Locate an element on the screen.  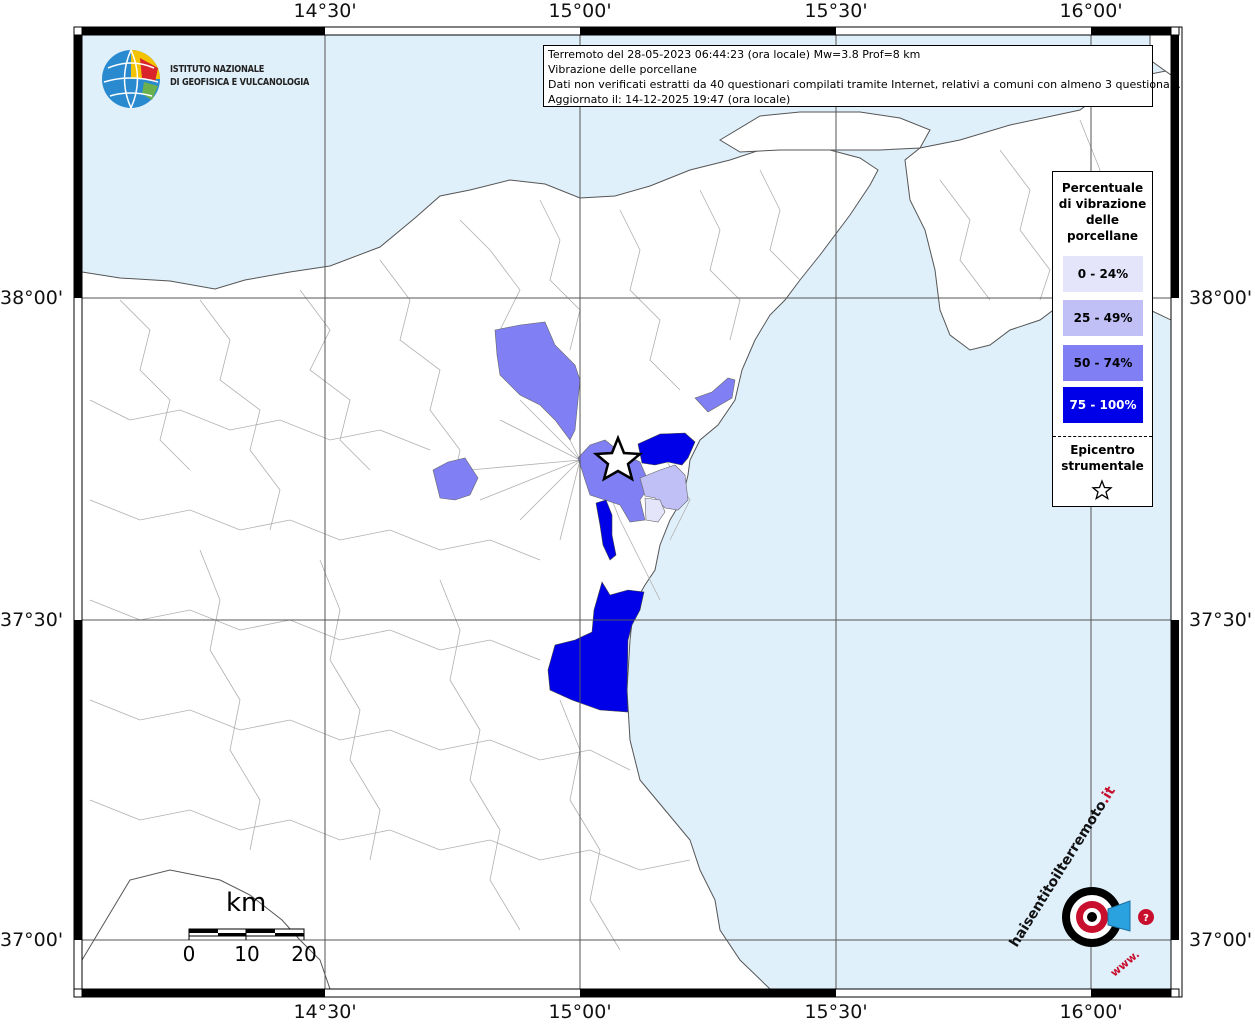
legend-epicenter-label: Epicentro strumentale is located at coordinates (1102, 458).